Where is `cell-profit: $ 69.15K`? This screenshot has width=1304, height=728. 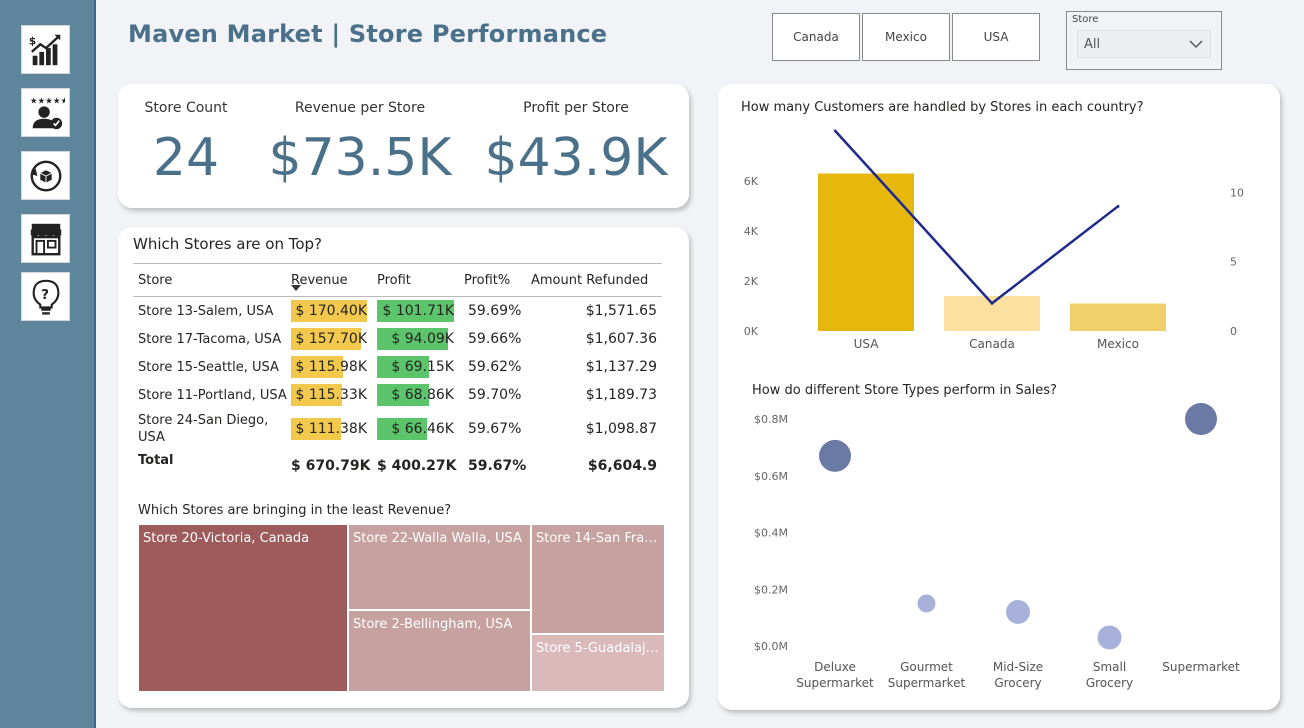
cell-profit: $ 69.15K is located at coordinates (420, 367).